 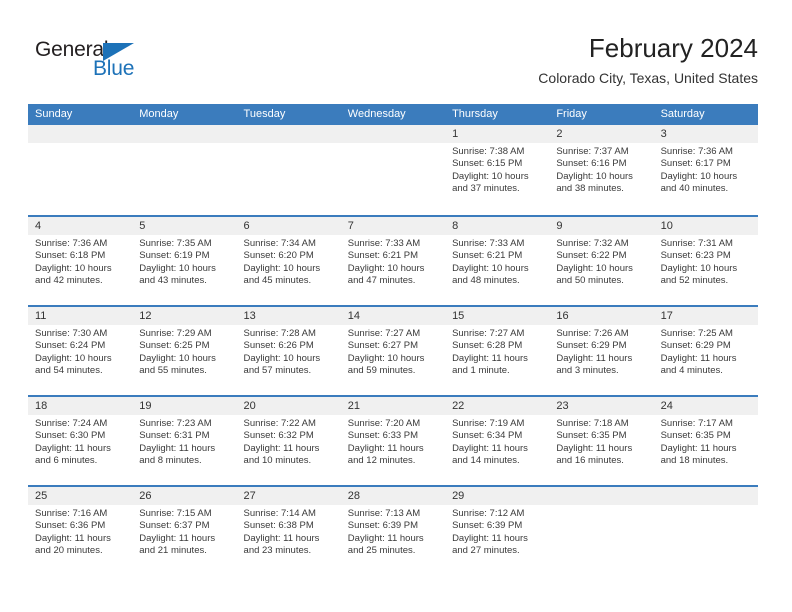 What do you see at coordinates (70, 526) in the screenshot?
I see `sunset-text: Sunset: 6:36 PM` at bounding box center [70, 526].